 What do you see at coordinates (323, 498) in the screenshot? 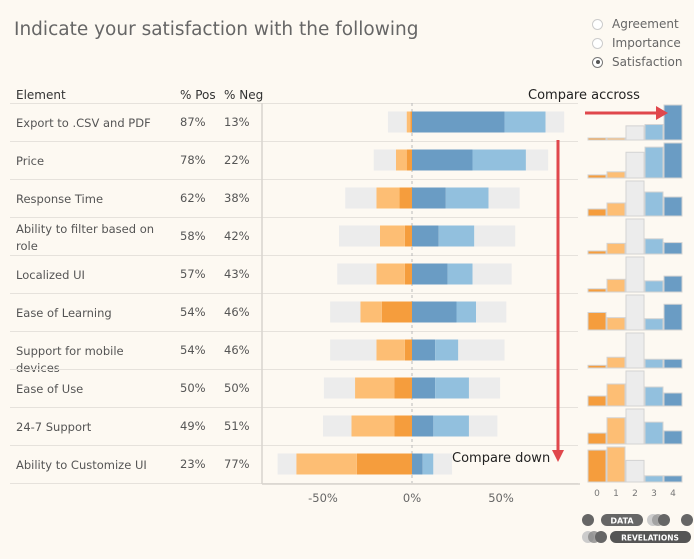
I see `x-tick-label: -50%` at bounding box center [323, 498].